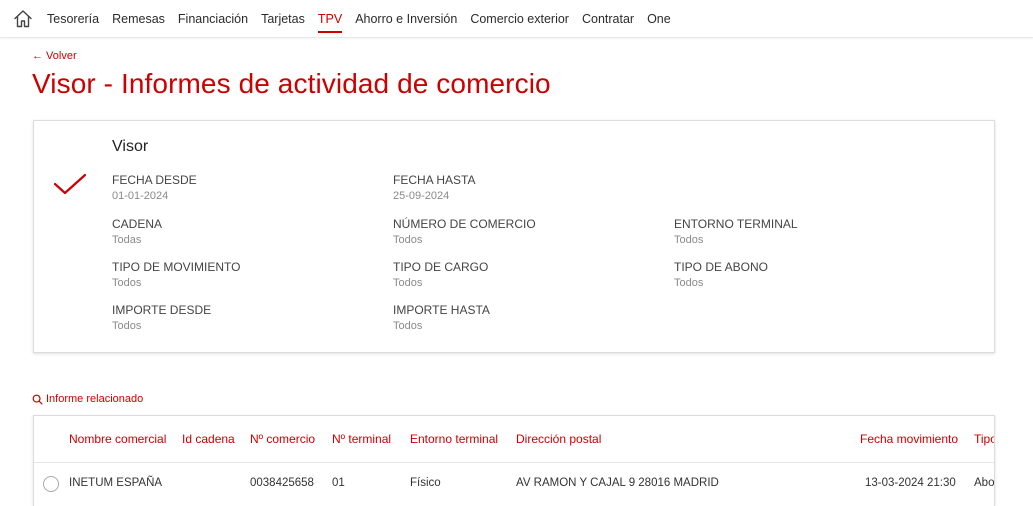 This screenshot has height=506, width=1033. I want to click on cell-fecha-movimiento: 13-03-2024 21:30, so click(910, 483).